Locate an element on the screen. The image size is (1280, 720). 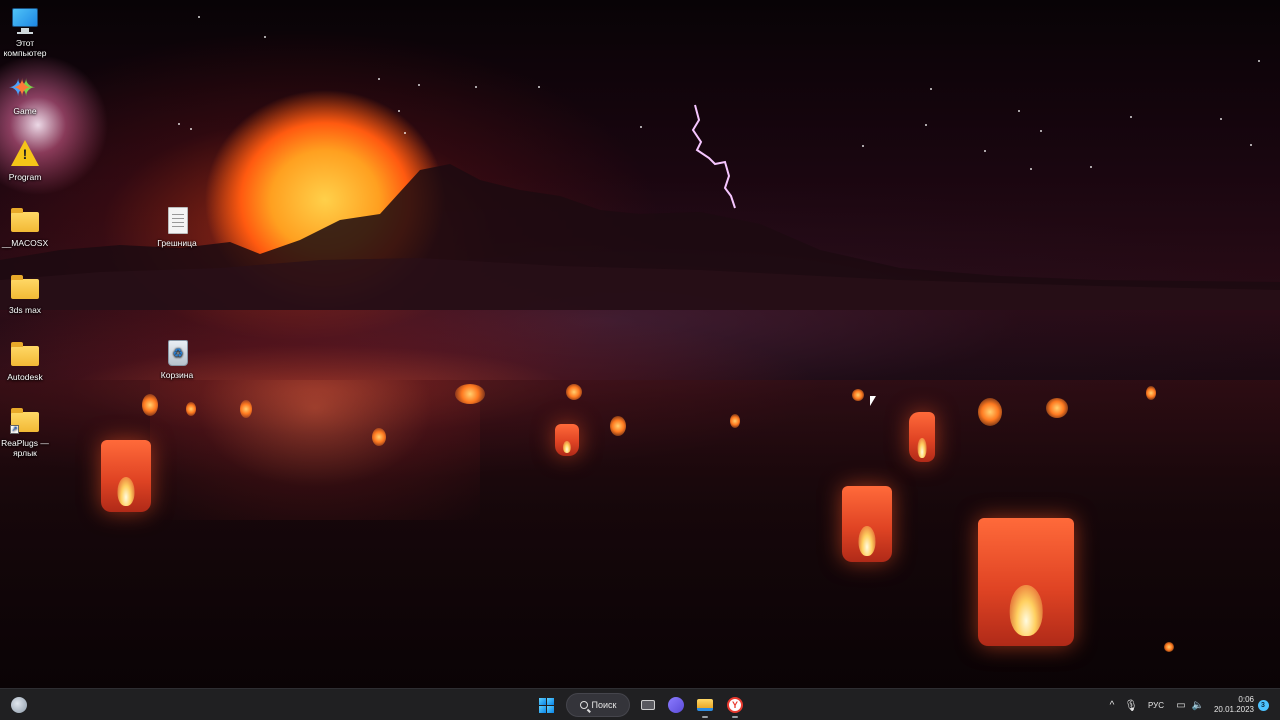
search-label: Поиск is located at coordinates (604, 705).